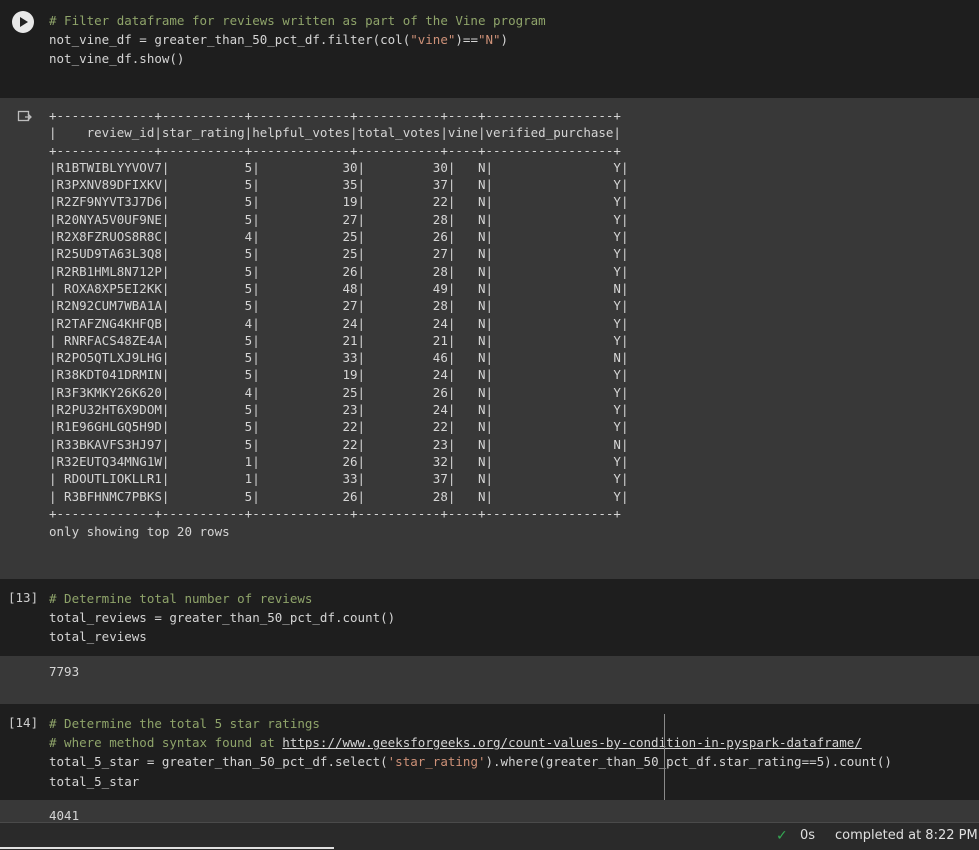 The height and width of the screenshot is (850, 979). What do you see at coordinates (184, 723) in the screenshot?
I see `code-comment: # Determine the total 5 star ratings` at bounding box center [184, 723].